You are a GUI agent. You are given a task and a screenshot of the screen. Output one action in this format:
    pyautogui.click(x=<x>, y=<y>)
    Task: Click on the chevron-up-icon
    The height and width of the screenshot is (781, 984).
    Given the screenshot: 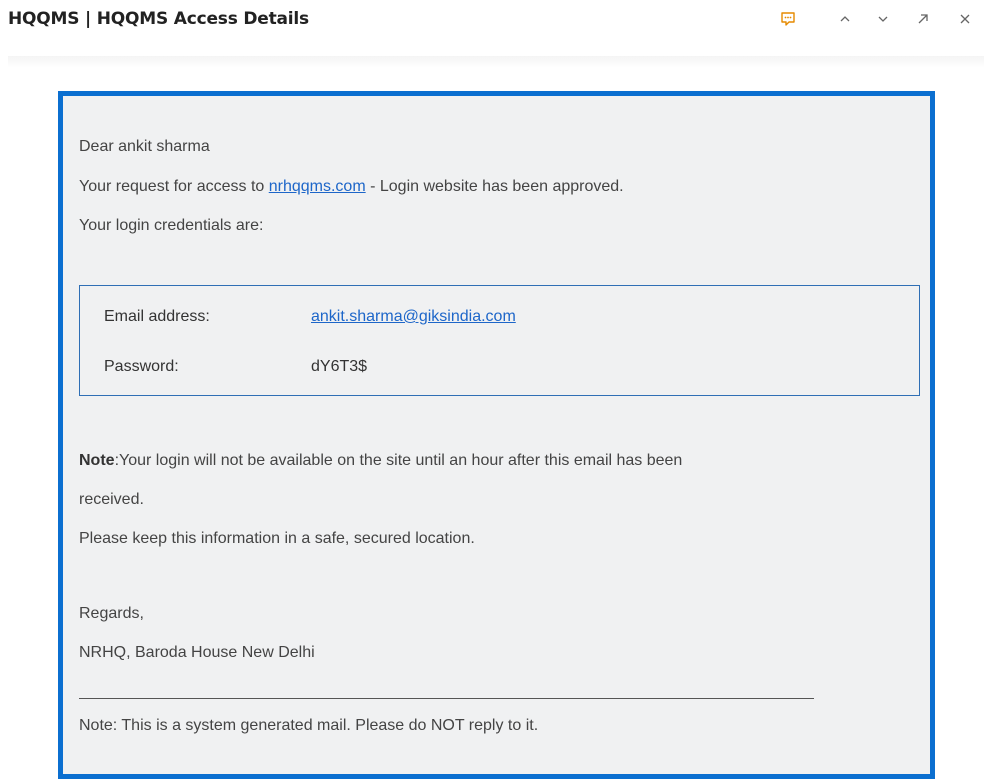 What is the action you would take?
    pyautogui.click(x=845, y=19)
    